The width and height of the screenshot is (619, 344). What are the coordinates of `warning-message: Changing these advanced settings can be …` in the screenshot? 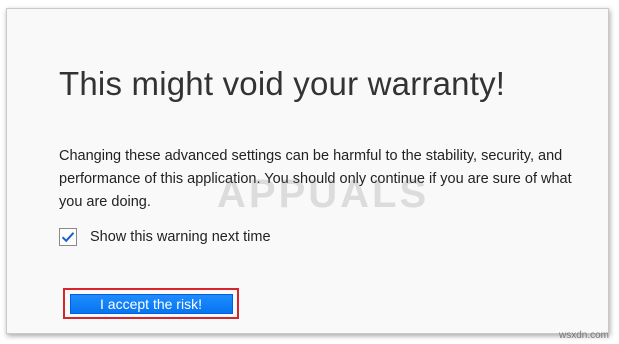 It's located at (315, 179).